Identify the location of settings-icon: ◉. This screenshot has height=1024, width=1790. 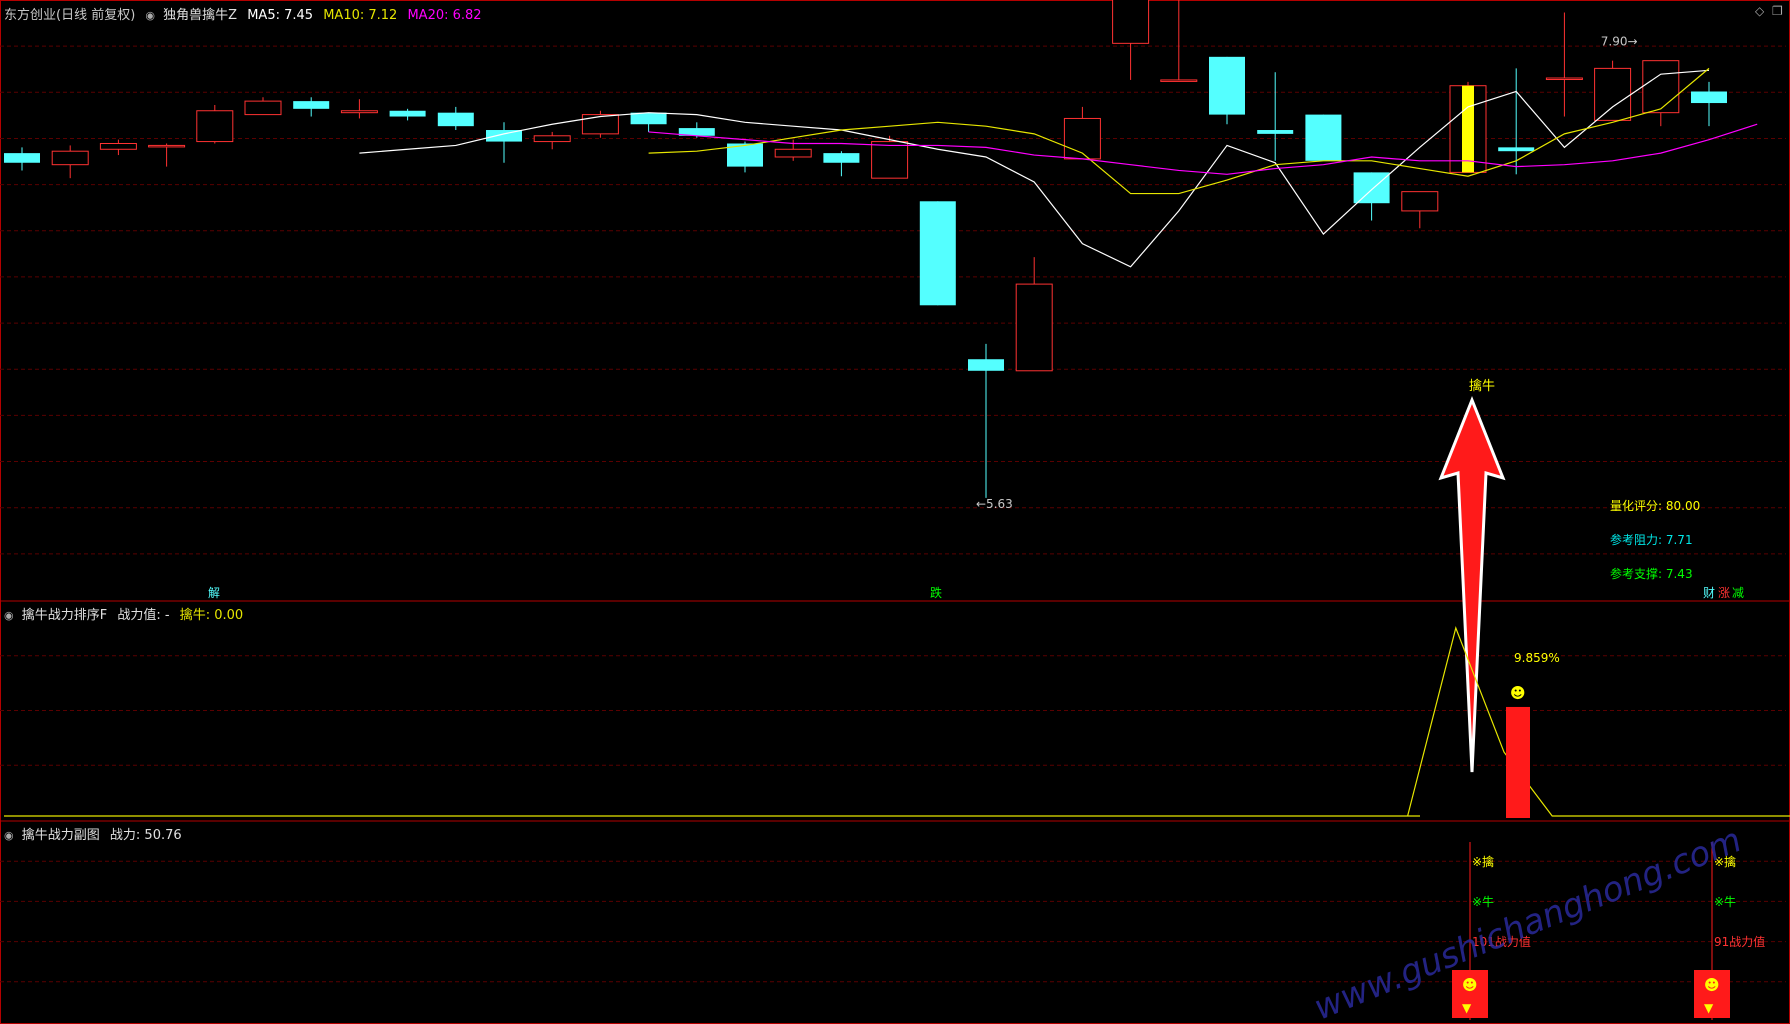
(150, 15).